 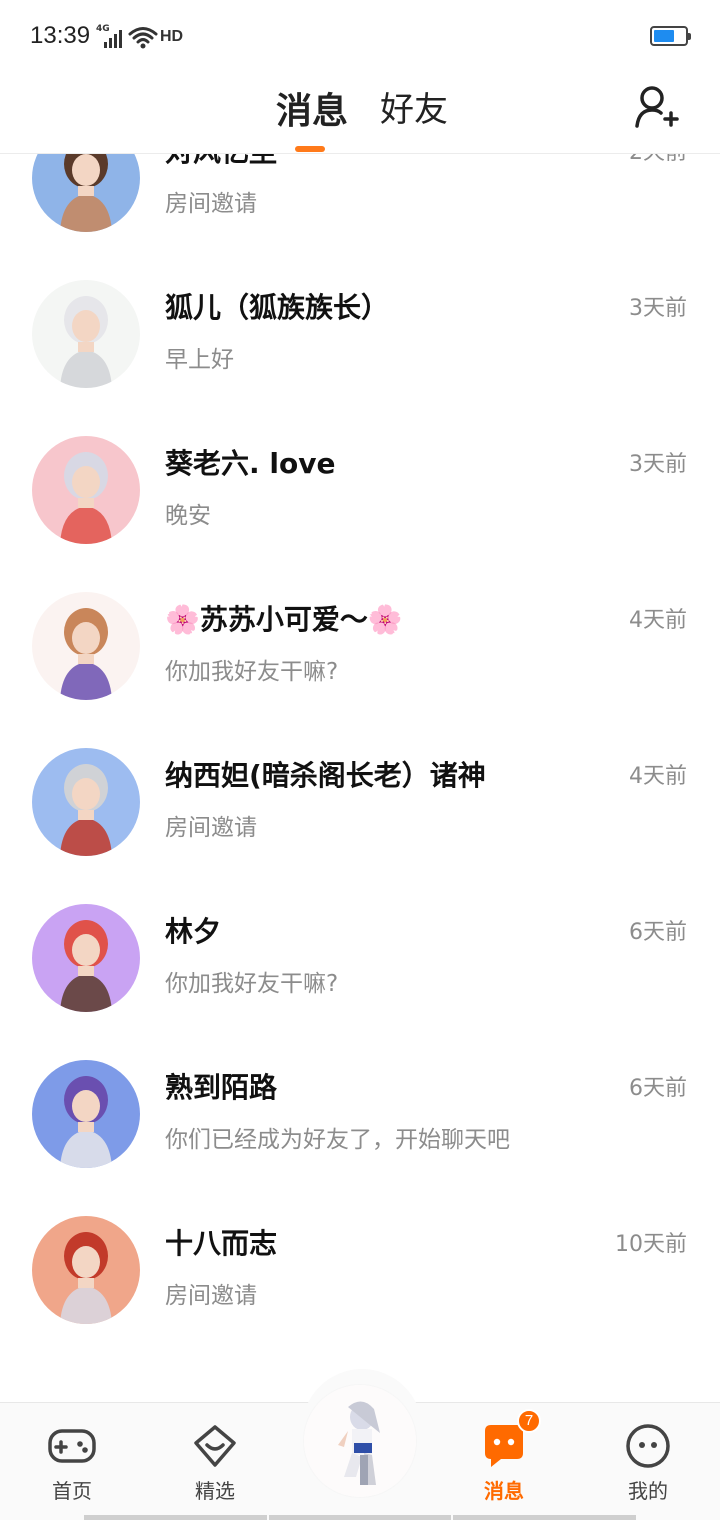 What do you see at coordinates (504, 1491) in the screenshot?
I see `nav-messages-label: 消息` at bounding box center [504, 1491].